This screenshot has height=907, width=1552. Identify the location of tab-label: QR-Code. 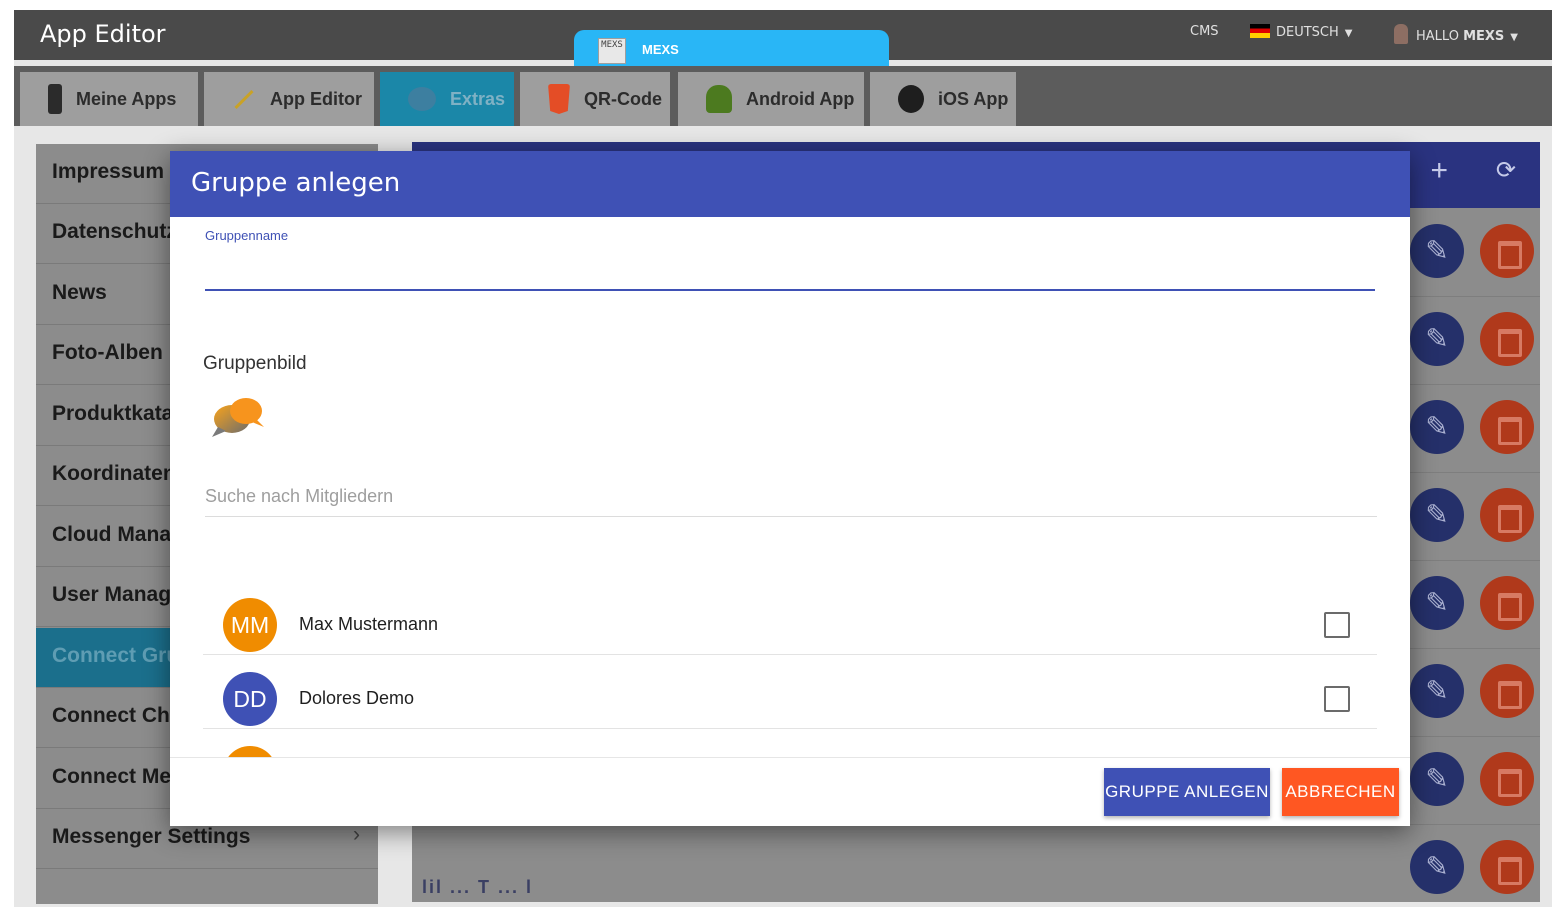
(623, 98).